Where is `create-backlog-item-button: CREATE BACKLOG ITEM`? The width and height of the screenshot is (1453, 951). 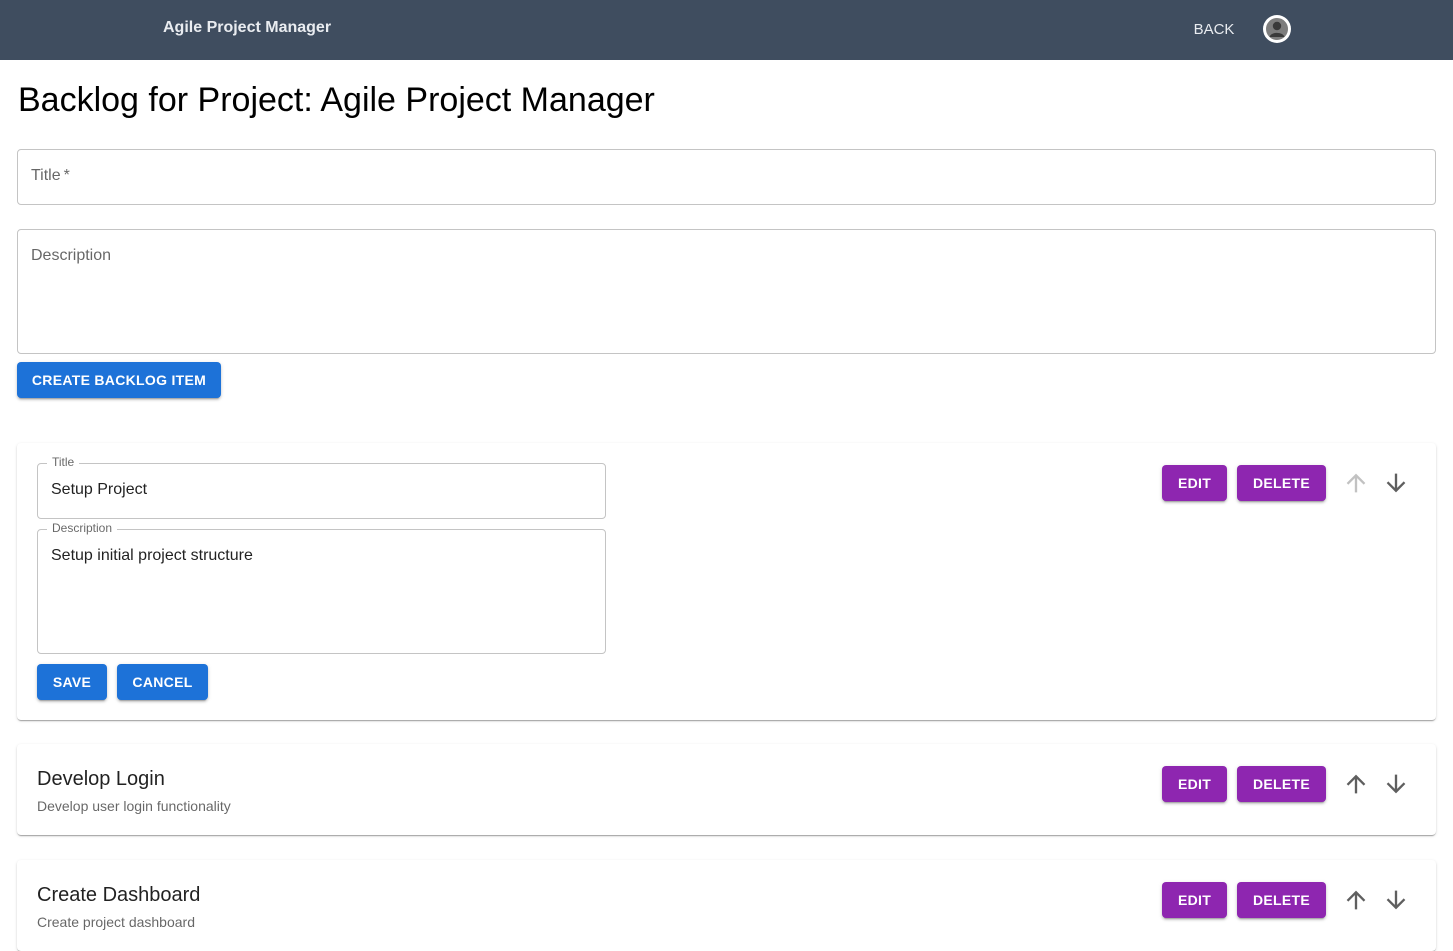 create-backlog-item-button: CREATE BACKLOG ITEM is located at coordinates (119, 380).